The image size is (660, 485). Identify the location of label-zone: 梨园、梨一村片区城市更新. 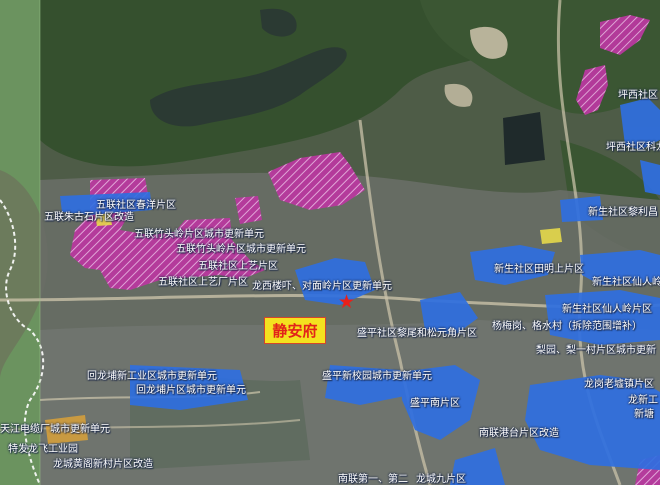
(596, 350).